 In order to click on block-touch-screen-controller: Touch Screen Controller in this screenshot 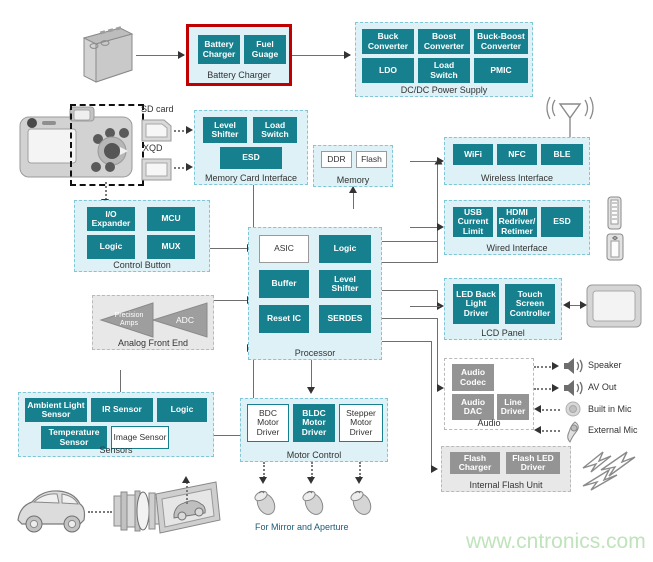, I will do `click(530, 304)`.